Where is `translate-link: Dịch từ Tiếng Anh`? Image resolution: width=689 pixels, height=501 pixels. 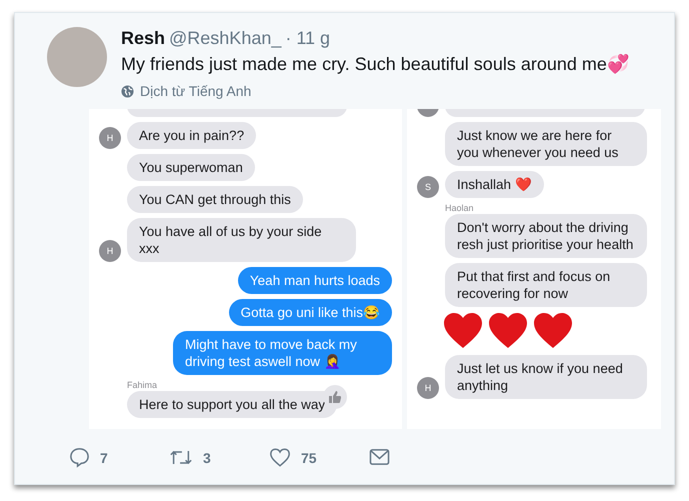
translate-link: Dịch từ Tiếng Anh is located at coordinates (186, 91).